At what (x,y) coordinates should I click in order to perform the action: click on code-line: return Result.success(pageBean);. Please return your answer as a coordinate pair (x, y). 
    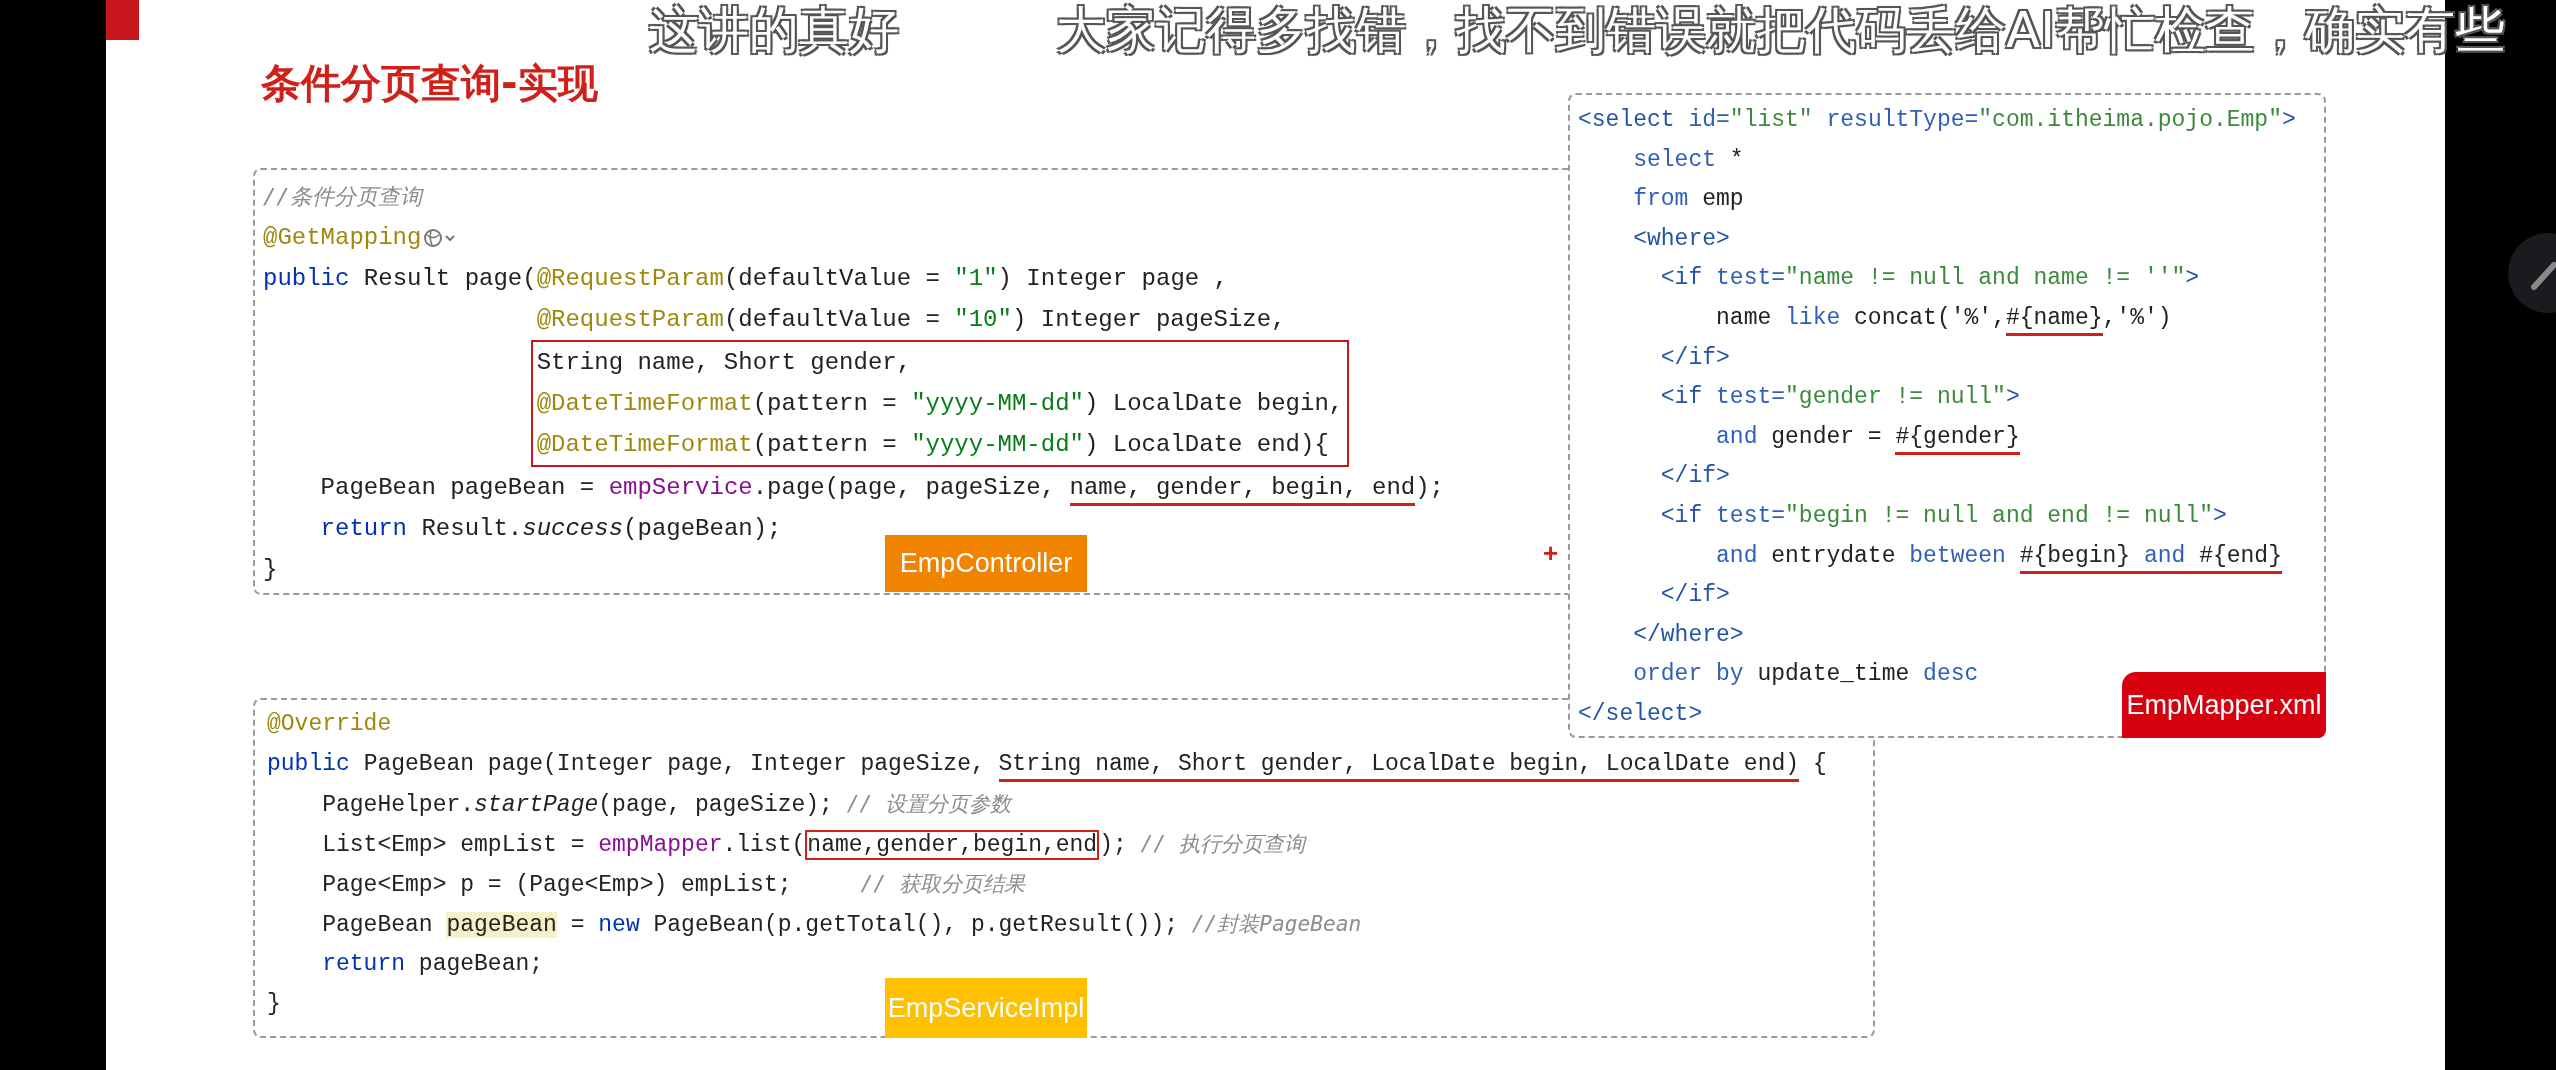
    Looking at the image, I should click on (550, 529).